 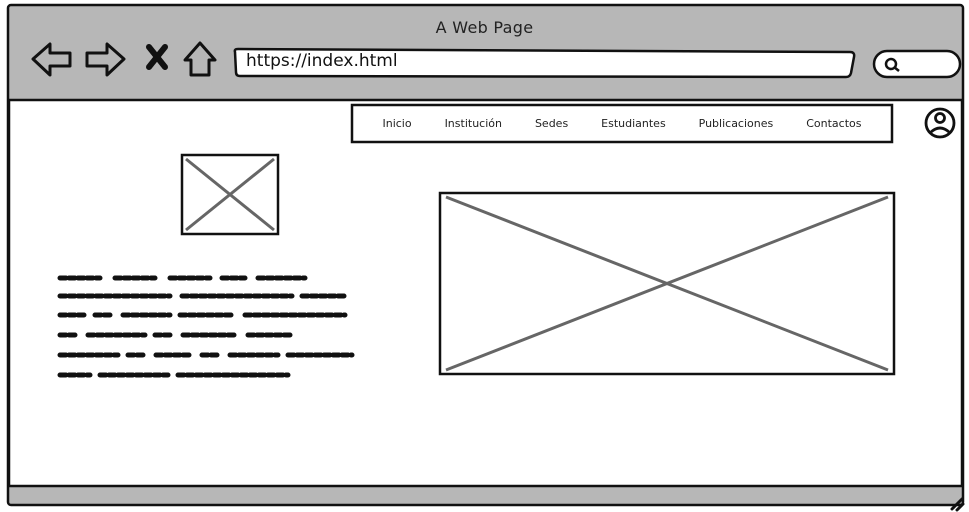 What do you see at coordinates (396, 123) in the screenshot?
I see `nav-item-inicio: Inicio` at bounding box center [396, 123].